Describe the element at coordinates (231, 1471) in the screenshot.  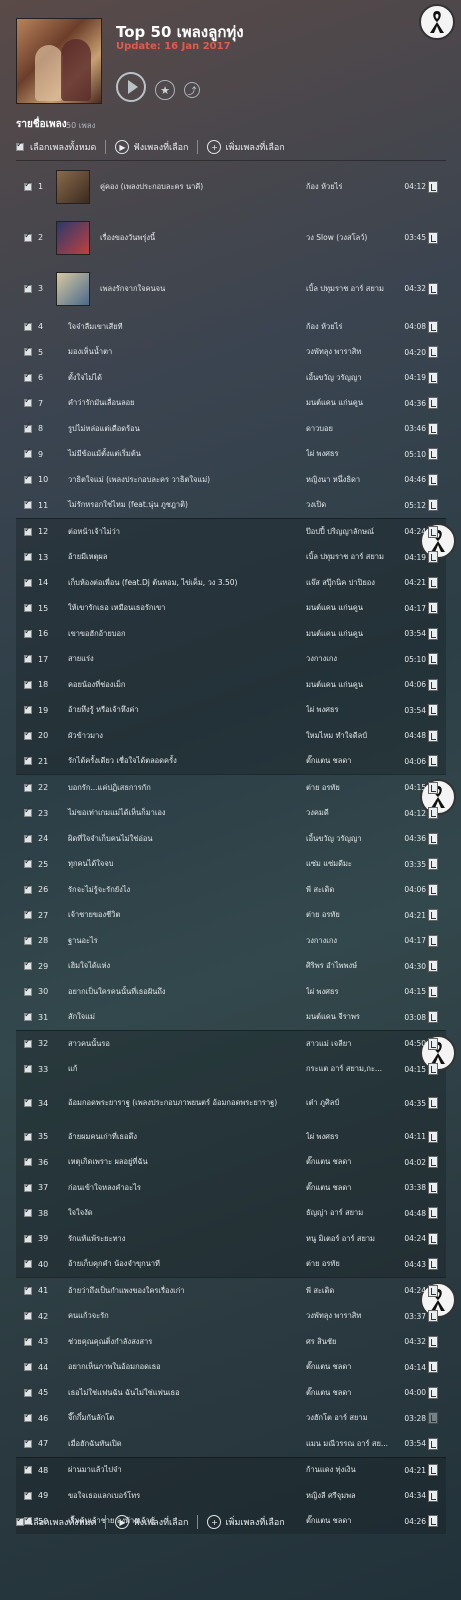
I see `track-row: 48 ผ่านมาแล้วไปจ๋า ก้านแดง ทุ่งเงิน 04:21` at that location.